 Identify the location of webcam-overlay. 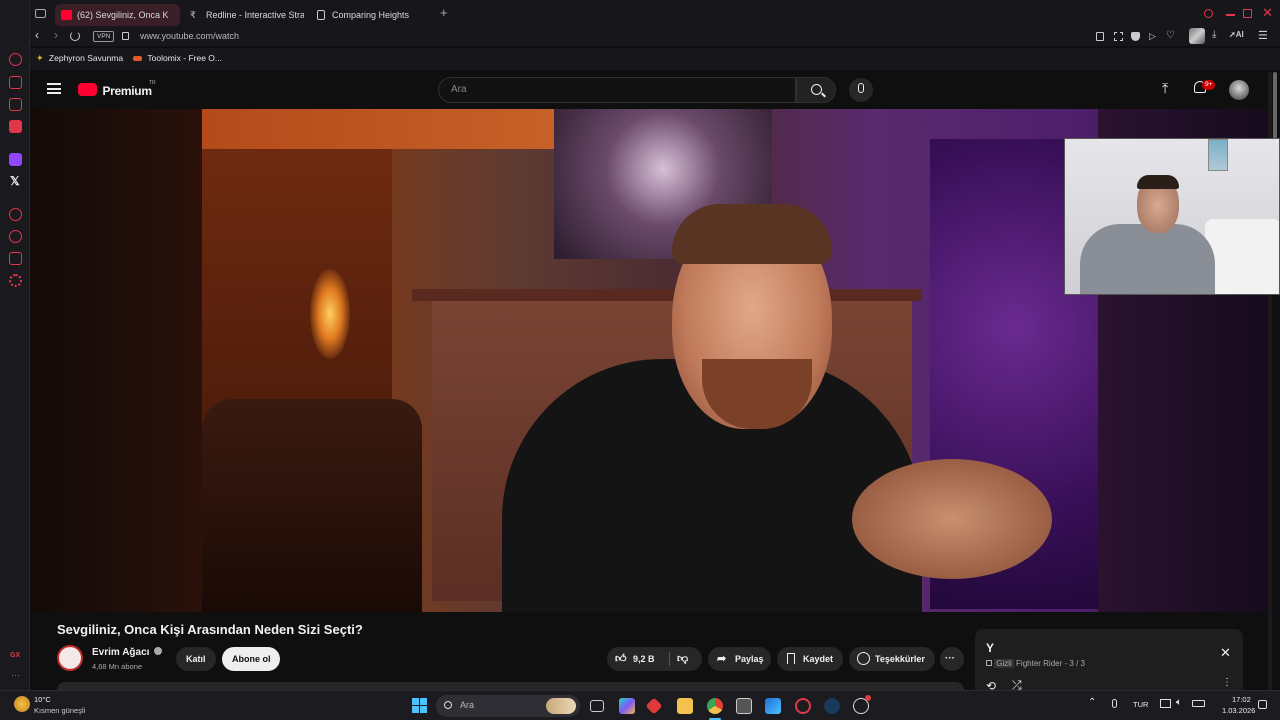
(1172, 216).